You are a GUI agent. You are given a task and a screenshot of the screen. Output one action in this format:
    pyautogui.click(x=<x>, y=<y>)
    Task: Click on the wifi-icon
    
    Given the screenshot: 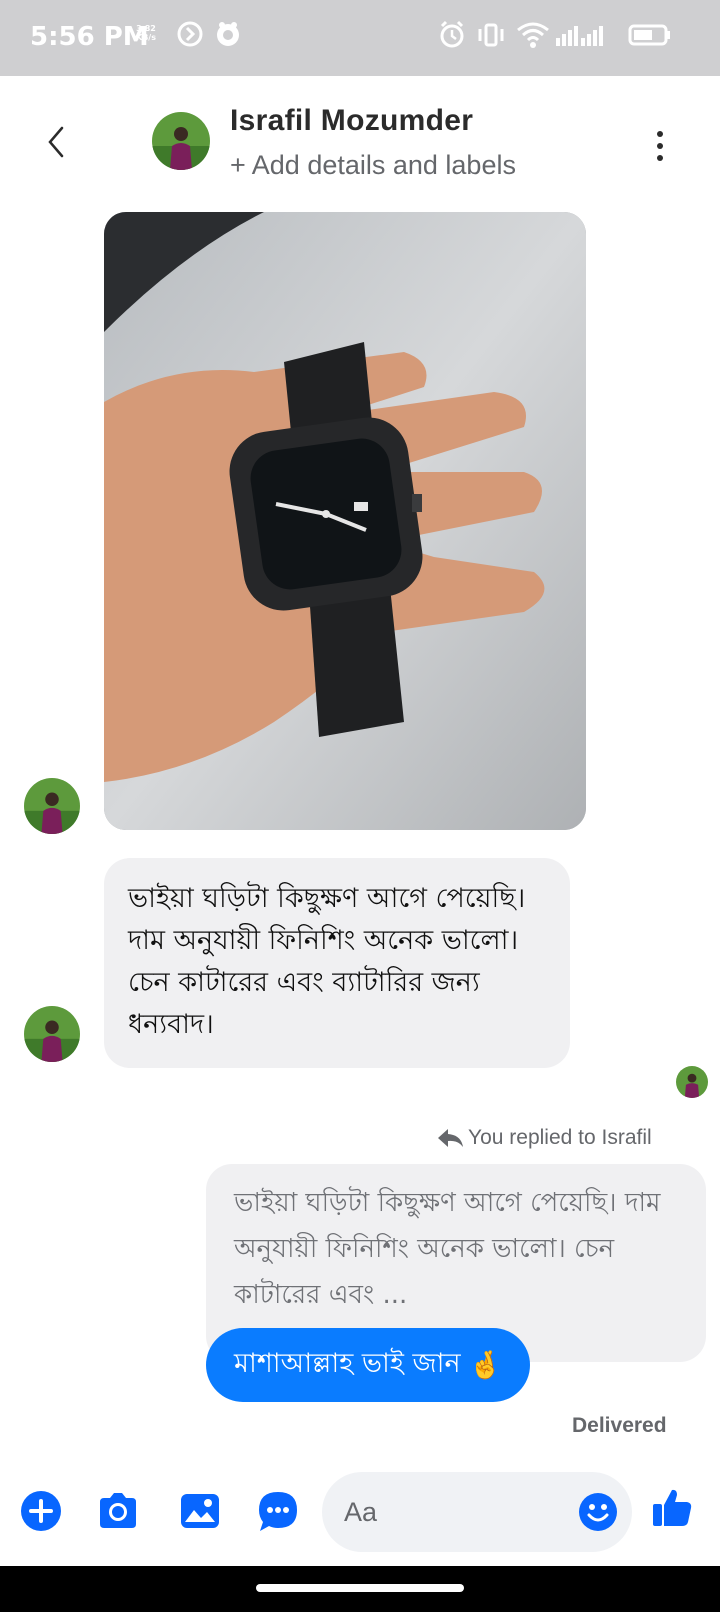 What is the action you would take?
    pyautogui.click(x=533, y=35)
    